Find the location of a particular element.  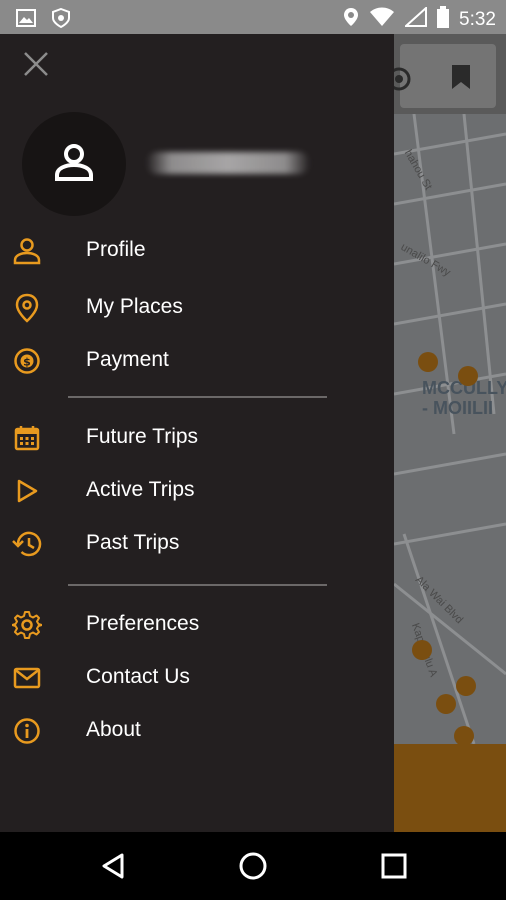

dollar-coin-icon: $ is located at coordinates (27, 361).